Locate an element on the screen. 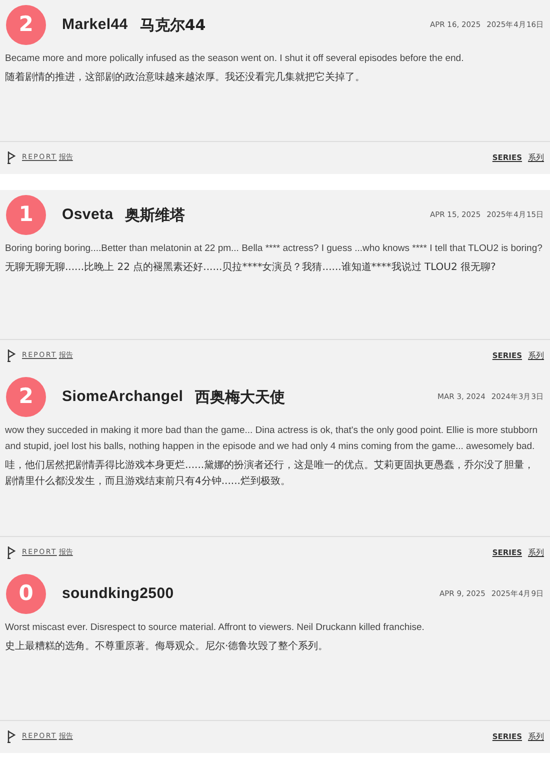 The width and height of the screenshot is (550, 758). review-text: 史上最糟糕的选角。不尊重原著。侮辱观众。尼尔·德鲁坎毁了整个系列。 is located at coordinates (167, 647).